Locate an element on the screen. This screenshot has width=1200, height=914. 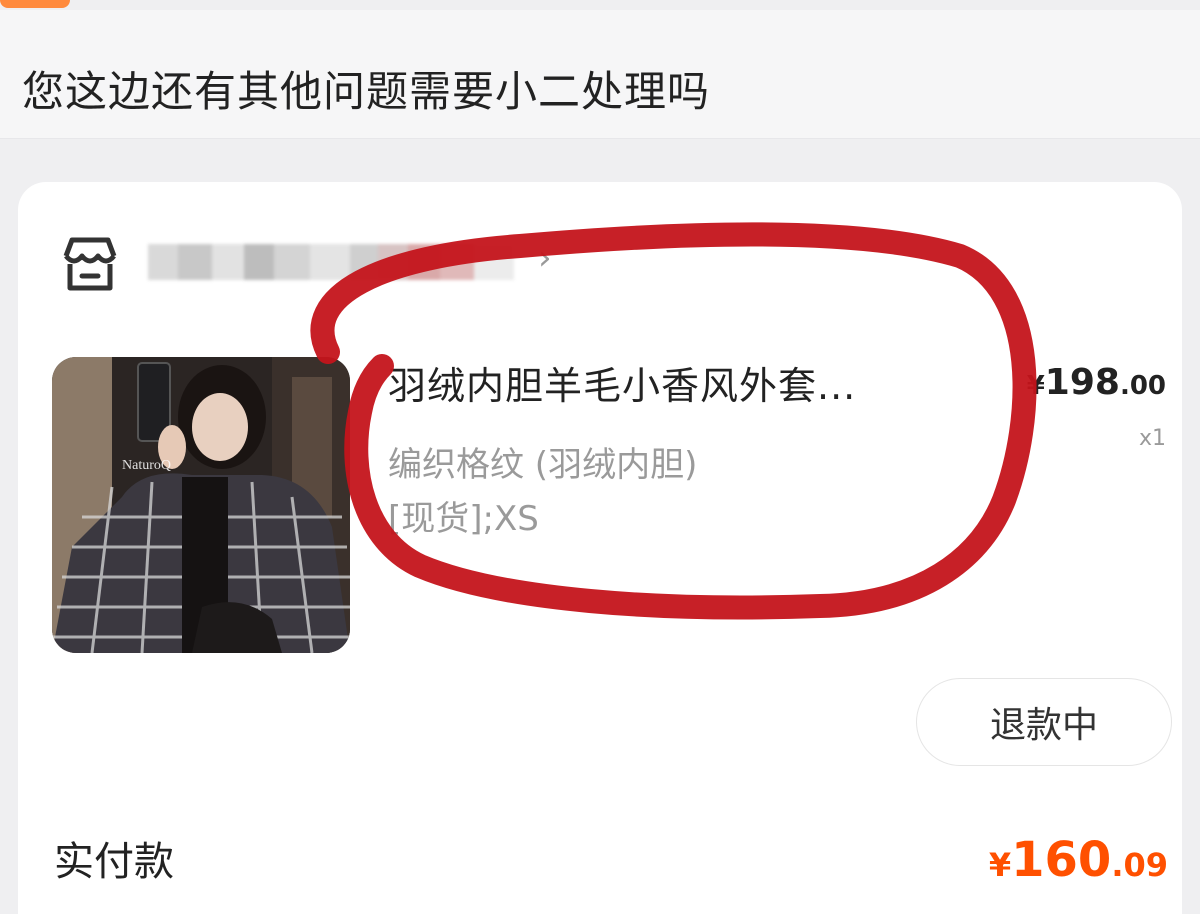
price-integer: 198 is located at coordinates (1082, 382).